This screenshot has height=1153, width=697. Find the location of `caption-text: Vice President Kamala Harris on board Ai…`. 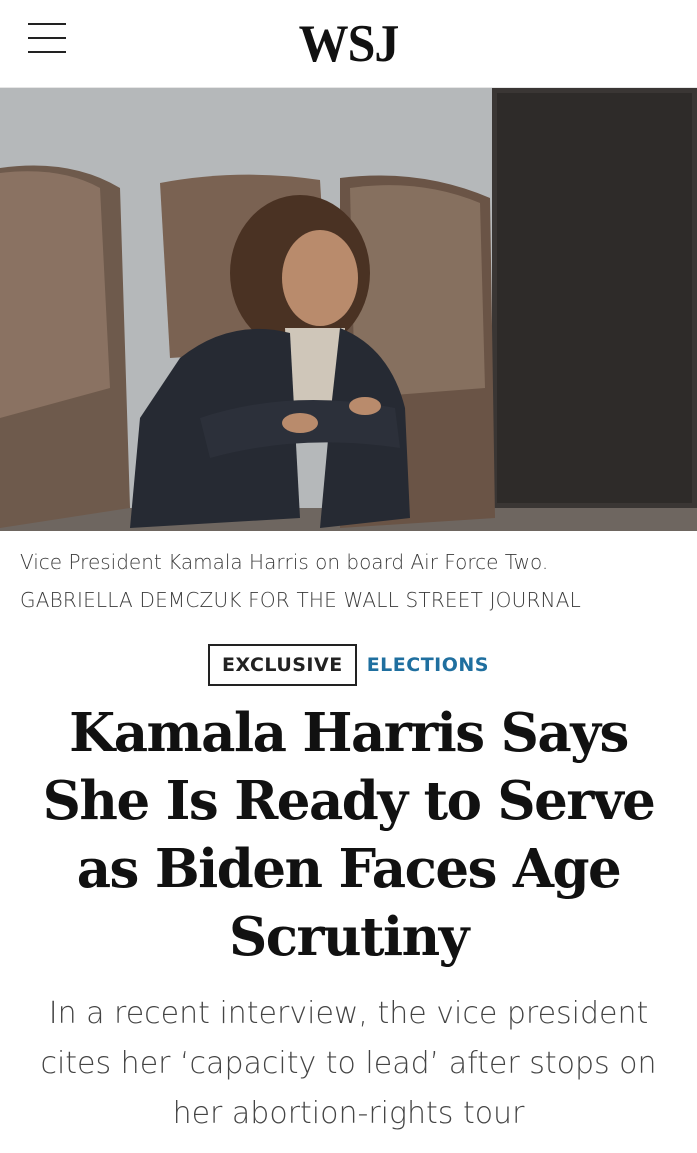

caption-text: Vice President Kamala Harris on board Ai… is located at coordinates (284, 562).